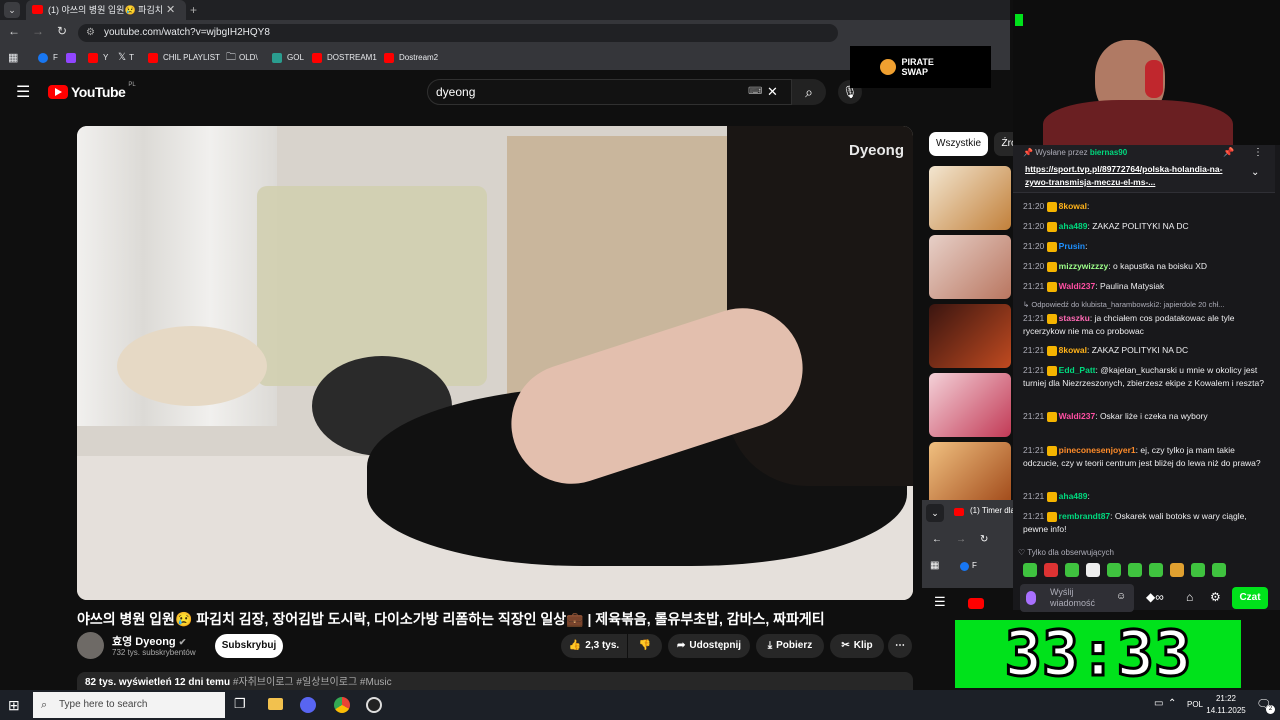 The width and height of the screenshot is (1280, 720). Describe the element at coordinates (755, 92) in the screenshot. I see `keyboard-icon: ⌨` at that location.